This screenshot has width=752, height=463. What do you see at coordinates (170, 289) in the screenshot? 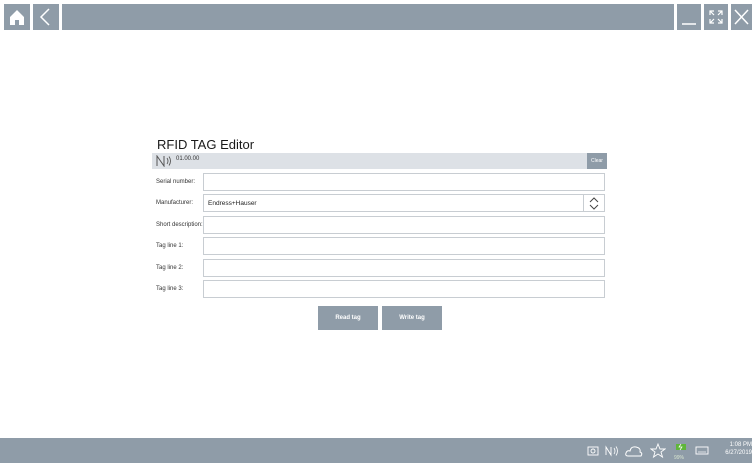
I see `tag-line-3-label: Tag line 3:` at bounding box center [170, 289].